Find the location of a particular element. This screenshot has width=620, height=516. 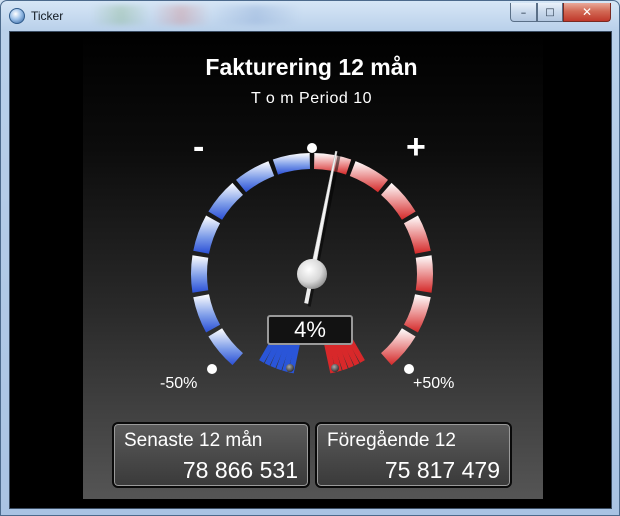

card-last-12-months: Senaste 12 mån 78 866 531 is located at coordinates (211, 455).